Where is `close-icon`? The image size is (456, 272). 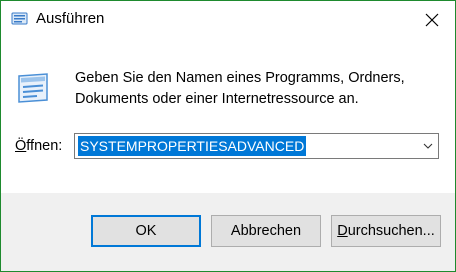 close-icon is located at coordinates (432, 19).